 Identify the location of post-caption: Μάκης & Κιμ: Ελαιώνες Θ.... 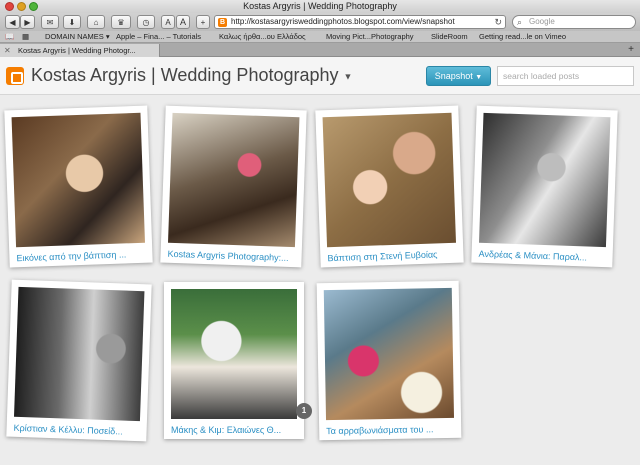
(234, 427).